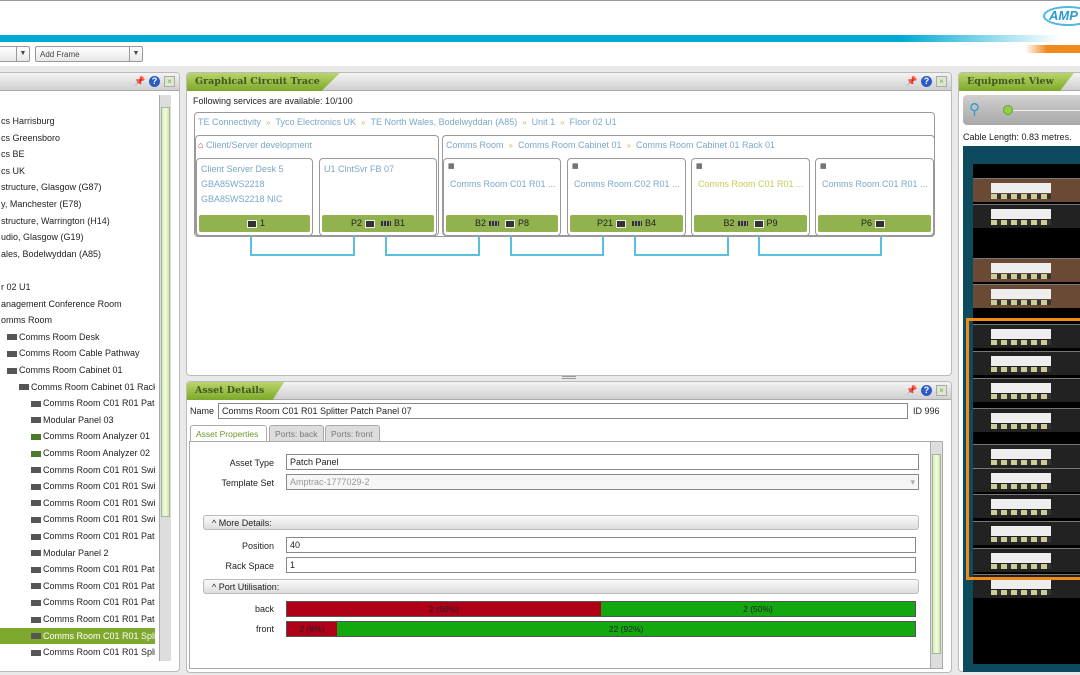 The image size is (1080, 675). Describe the element at coordinates (1021, 409) in the screenshot. I see `rack-view` at that location.